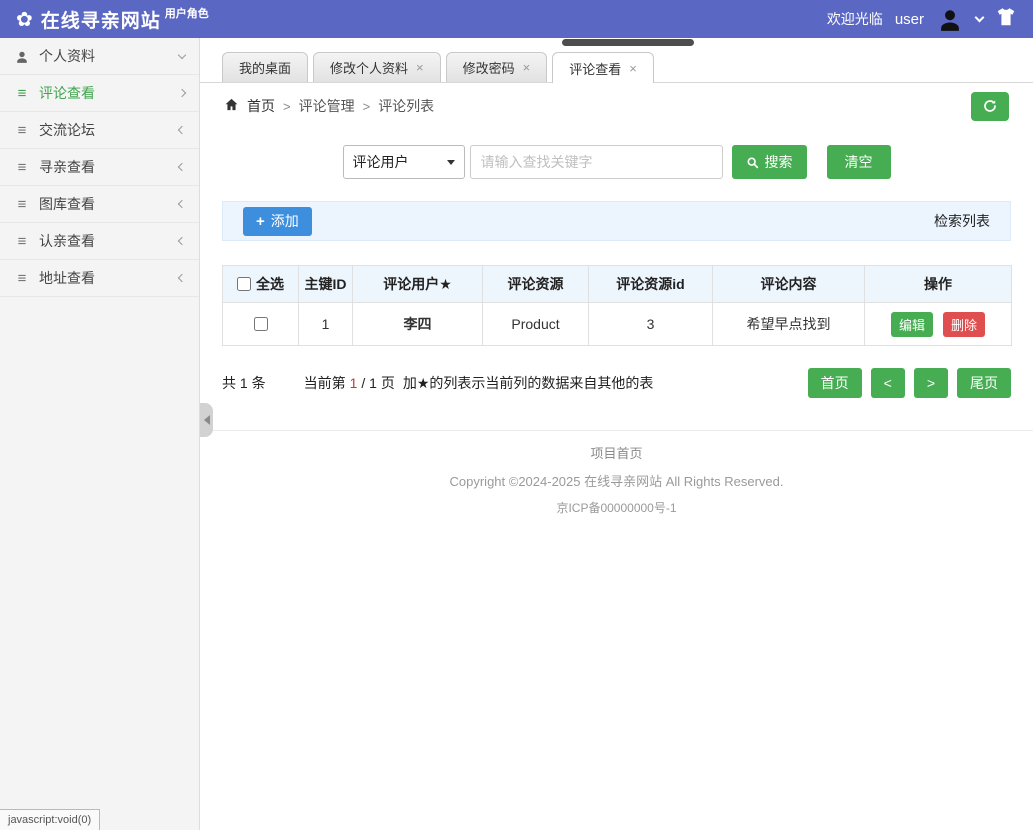 The image size is (1033, 830). What do you see at coordinates (752, 162) in the screenshot?
I see `search-icon` at bounding box center [752, 162].